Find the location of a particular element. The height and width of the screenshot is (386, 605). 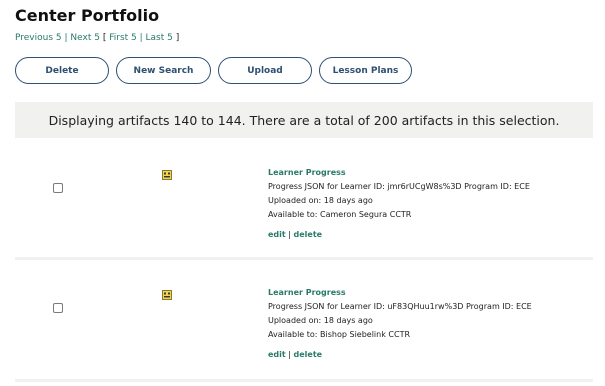

next-link: Next 5 is located at coordinates (85, 38).